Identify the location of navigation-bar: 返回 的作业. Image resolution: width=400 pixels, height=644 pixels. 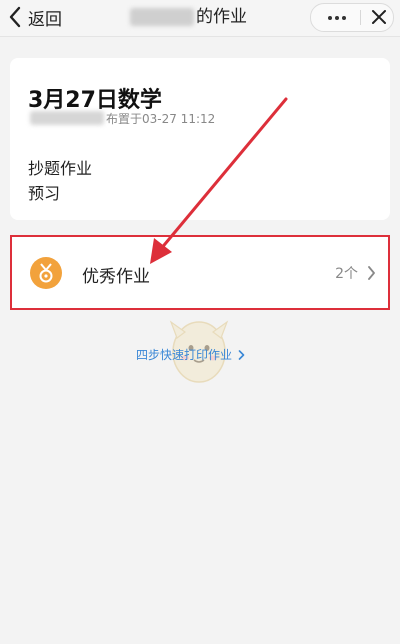
(200, 18).